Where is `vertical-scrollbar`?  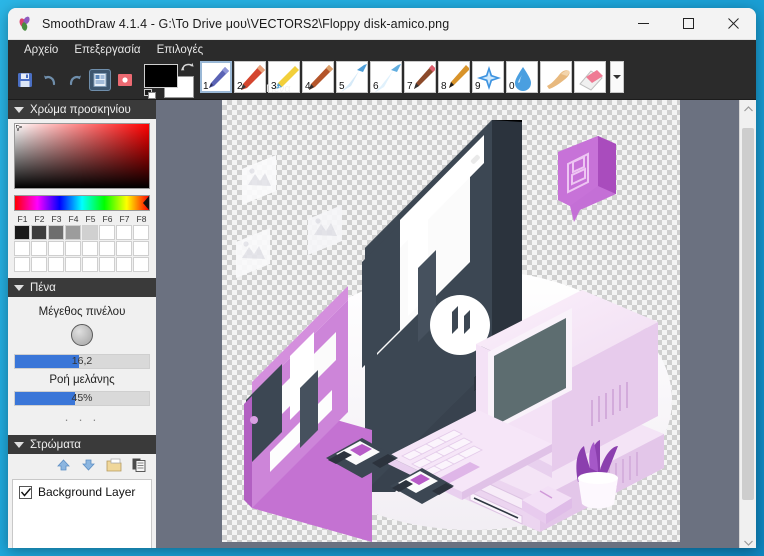
vertical-scrollbar is located at coordinates (747, 324).